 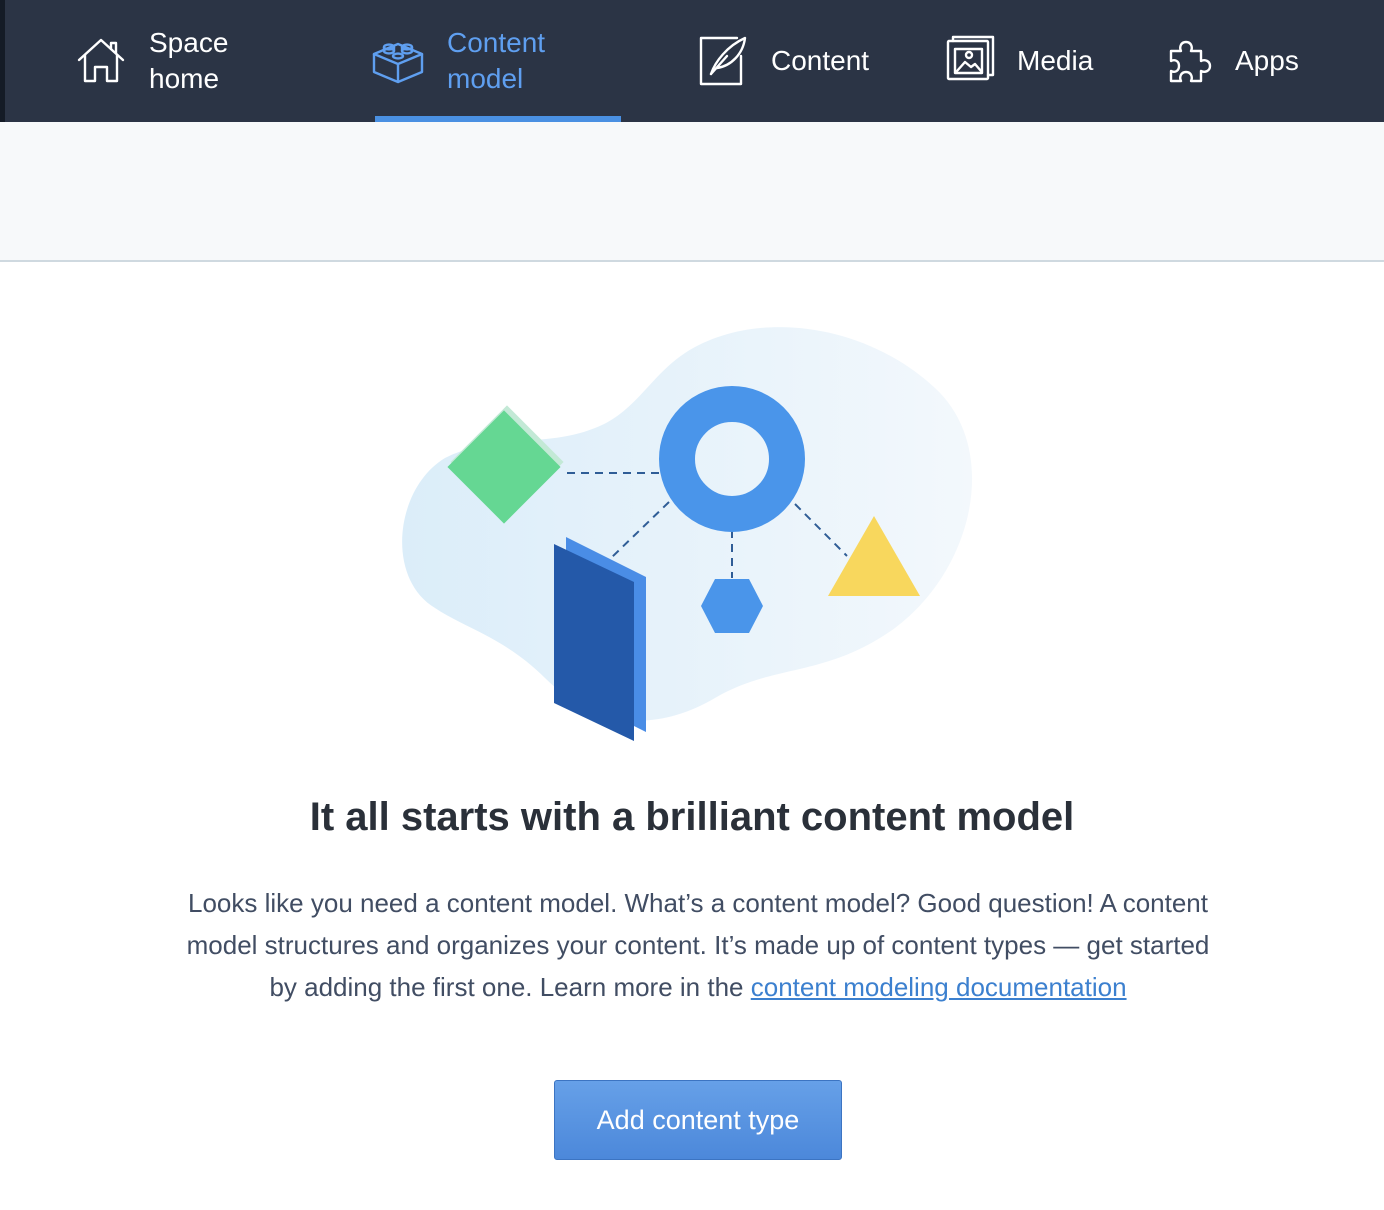 I want to click on nav-item-media: Media, so click(x=1019, y=61).